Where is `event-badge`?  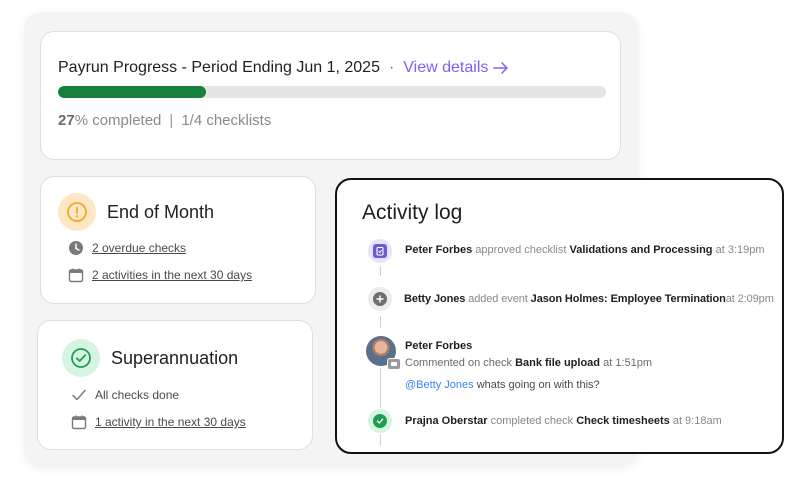 event-badge is located at coordinates (380, 299).